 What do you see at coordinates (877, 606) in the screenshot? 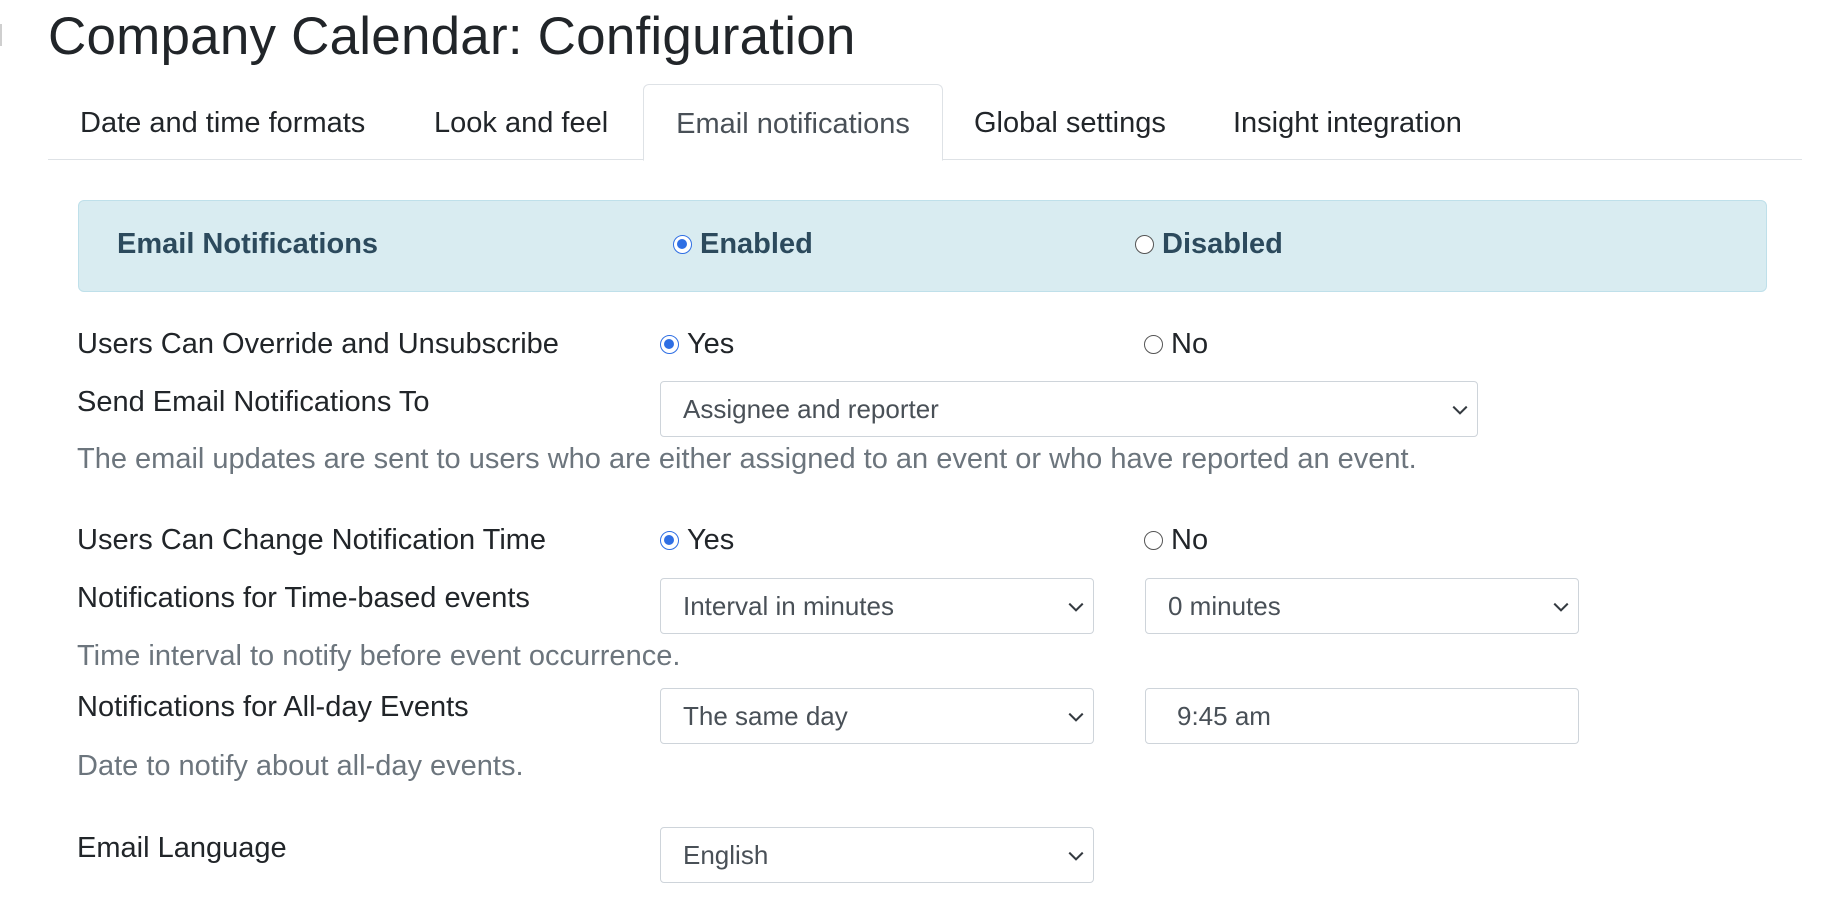
I see `time-based-mode-select: Interval in minutes` at bounding box center [877, 606].